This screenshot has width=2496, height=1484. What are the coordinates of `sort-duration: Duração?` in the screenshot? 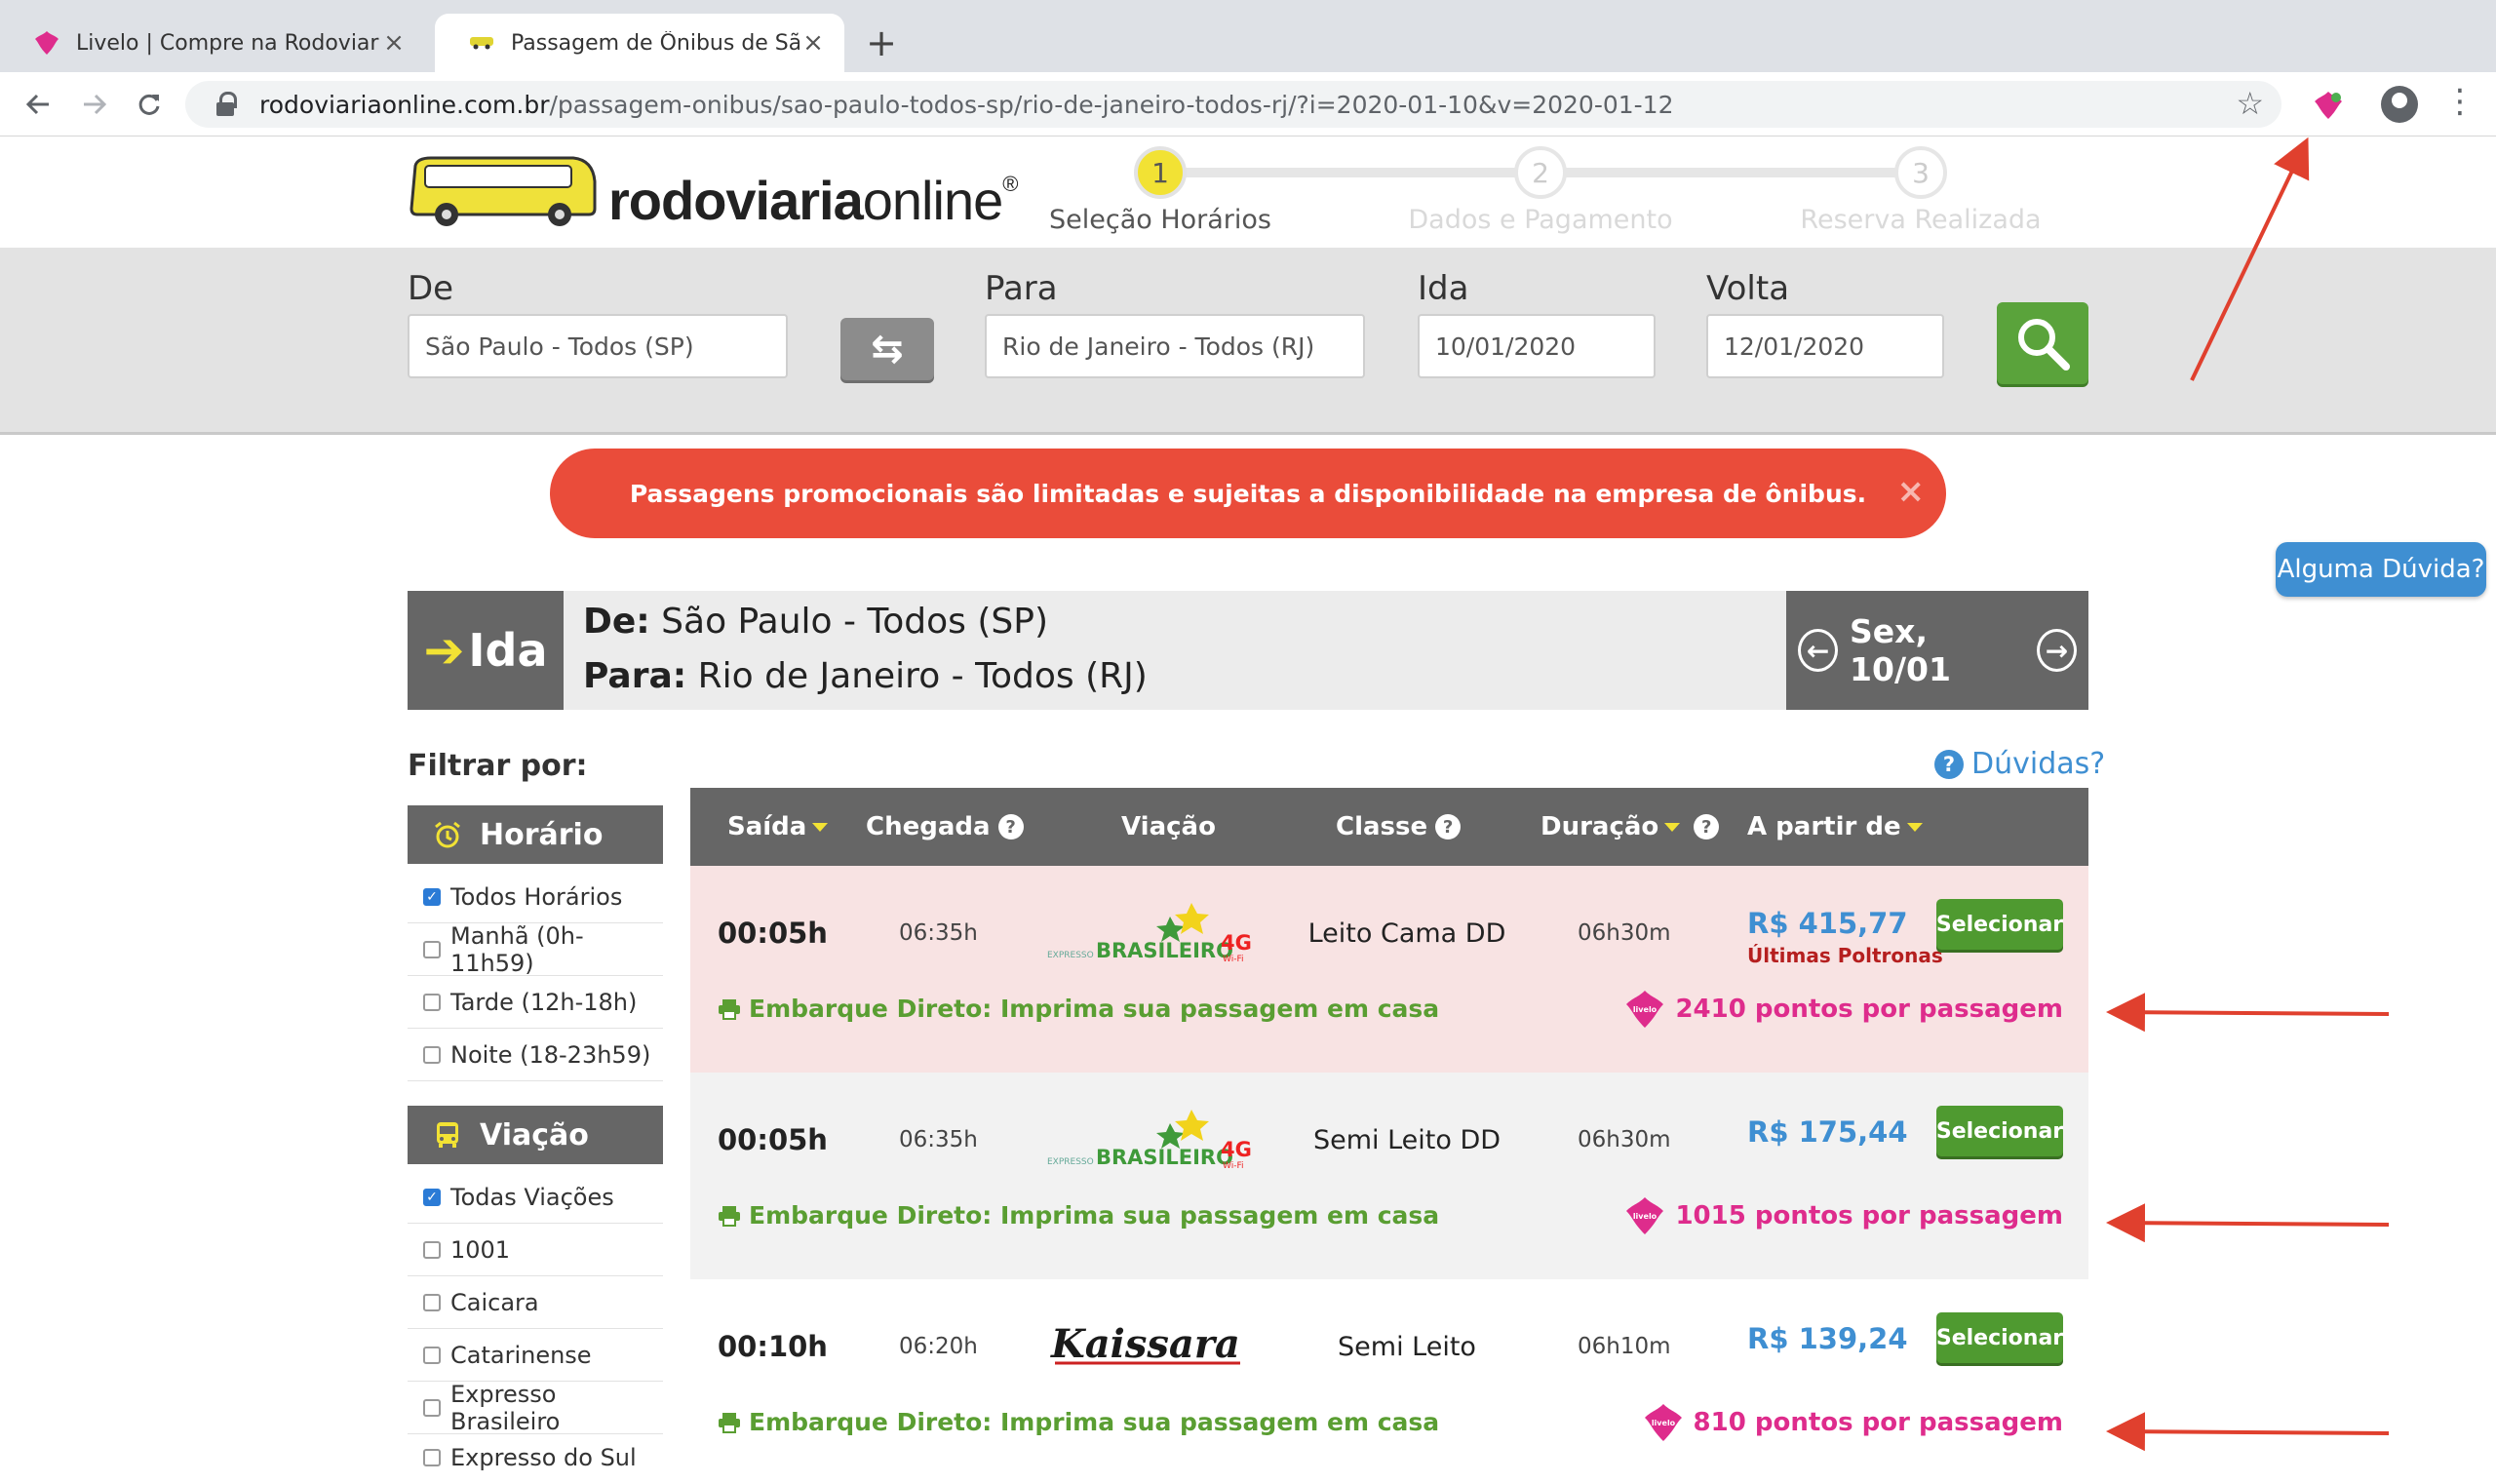 It's located at (1630, 827).